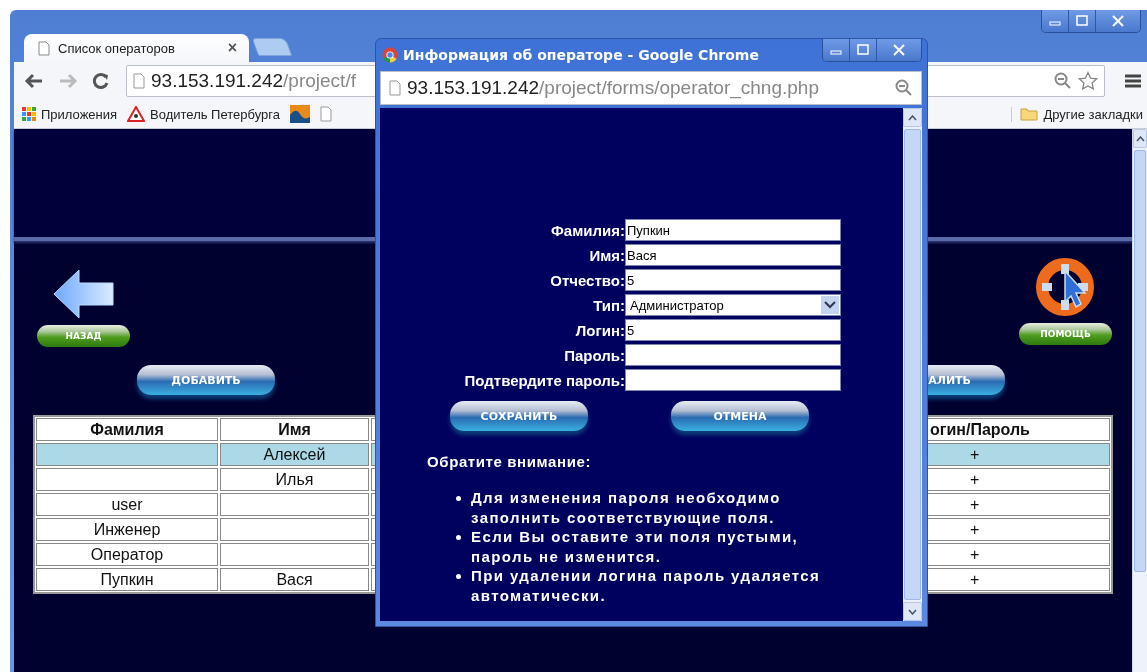 This screenshot has height=672, width=1147. What do you see at coordinates (646, 585) in the screenshot?
I see `note-text: При удалении логина пароль удаляется автоматически.` at bounding box center [646, 585].